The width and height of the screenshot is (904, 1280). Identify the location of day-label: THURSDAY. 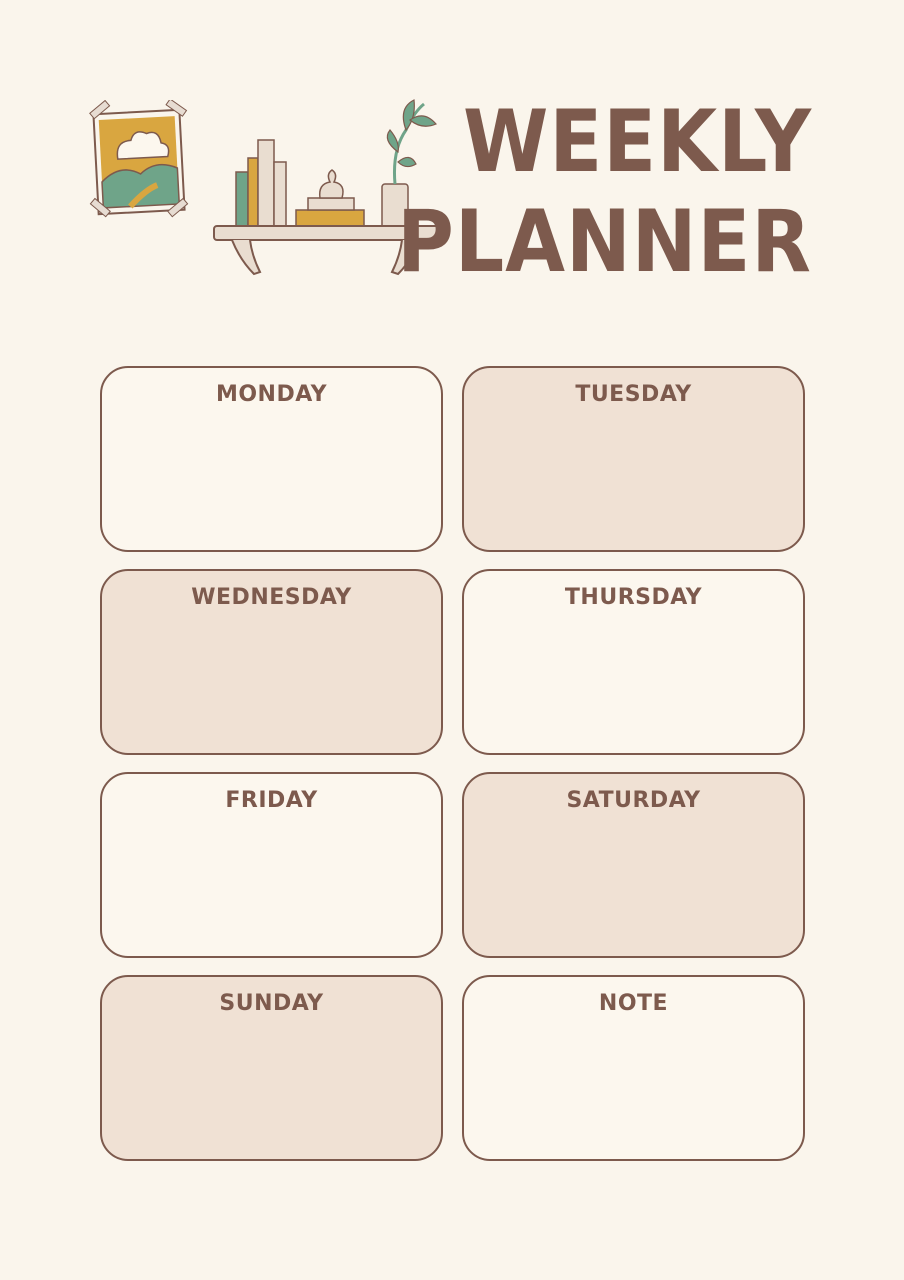
(633, 597).